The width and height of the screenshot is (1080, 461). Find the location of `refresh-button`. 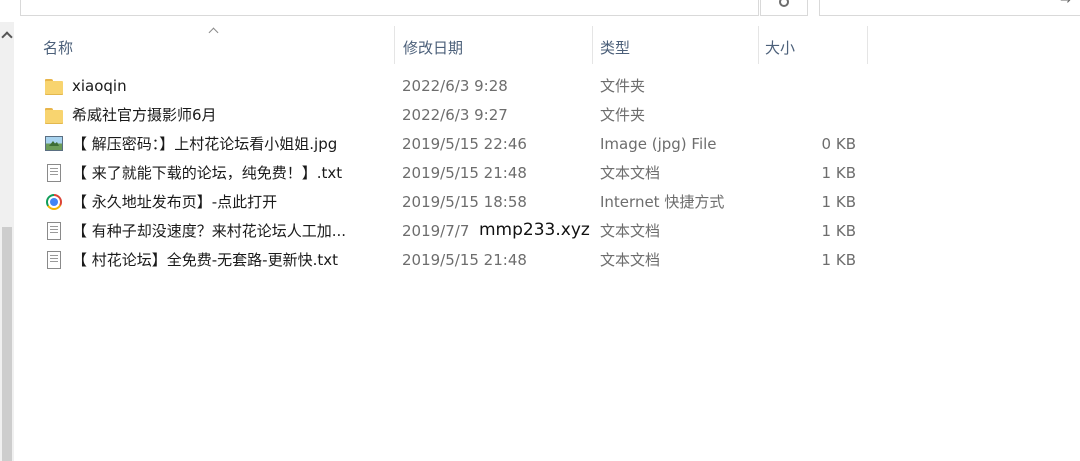

refresh-button is located at coordinates (784, 8).